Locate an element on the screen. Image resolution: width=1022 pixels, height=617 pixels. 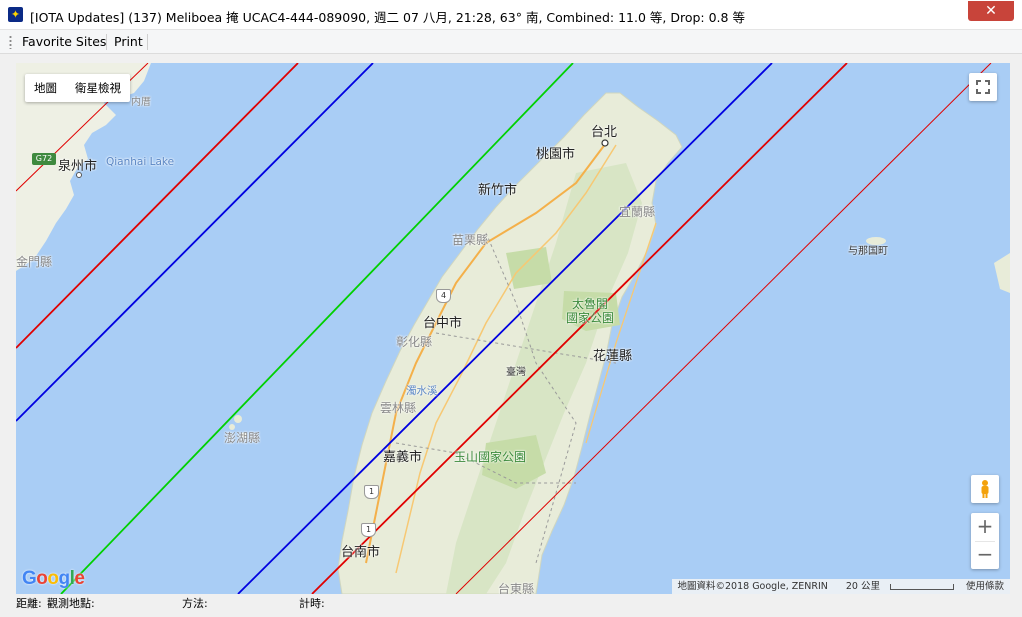
penghu-island is located at coordinates (238, 419).